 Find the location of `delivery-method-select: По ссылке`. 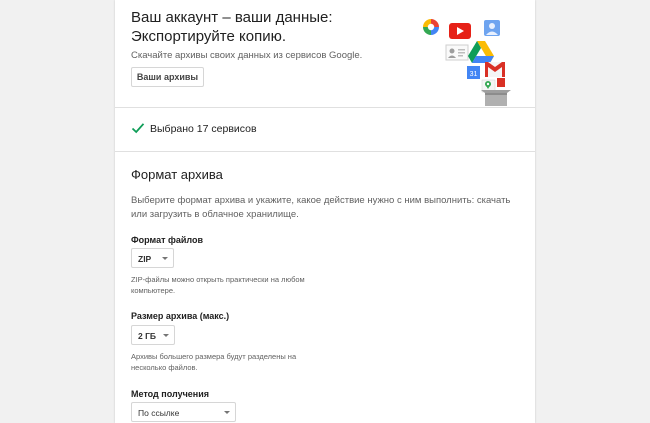

delivery-method-select: По ссылке is located at coordinates (183, 412).